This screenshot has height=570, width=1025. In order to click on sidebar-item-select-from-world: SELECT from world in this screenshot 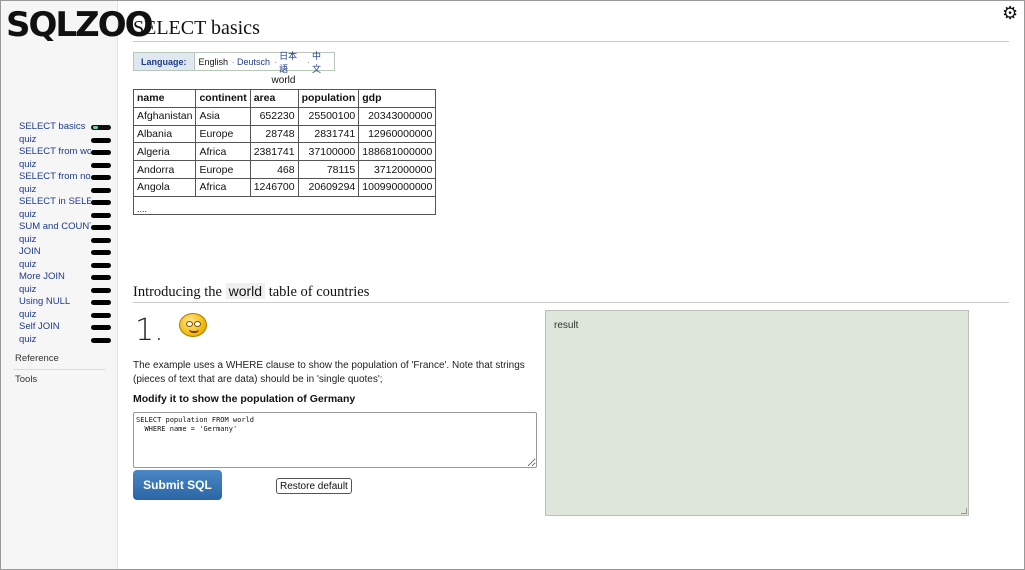, I will do `click(59, 152)`.